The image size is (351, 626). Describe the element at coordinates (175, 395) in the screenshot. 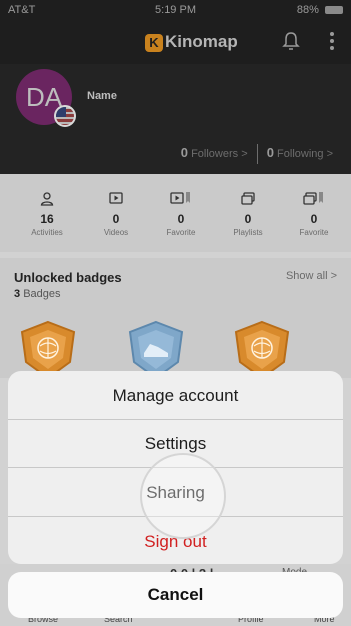

I see `manage-account-button: Manage account` at that location.